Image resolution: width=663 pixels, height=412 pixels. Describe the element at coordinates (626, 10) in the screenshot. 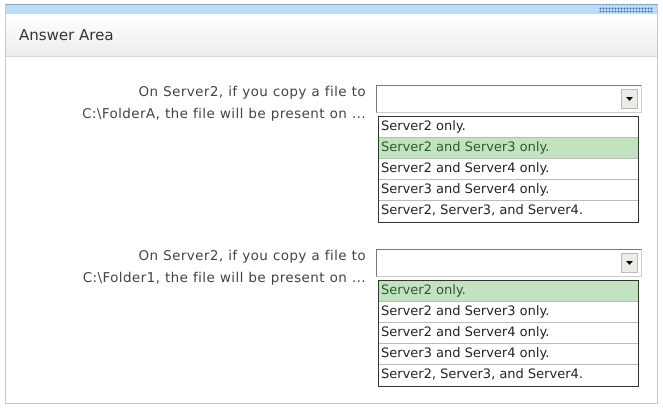

I see `grip-icon` at that location.